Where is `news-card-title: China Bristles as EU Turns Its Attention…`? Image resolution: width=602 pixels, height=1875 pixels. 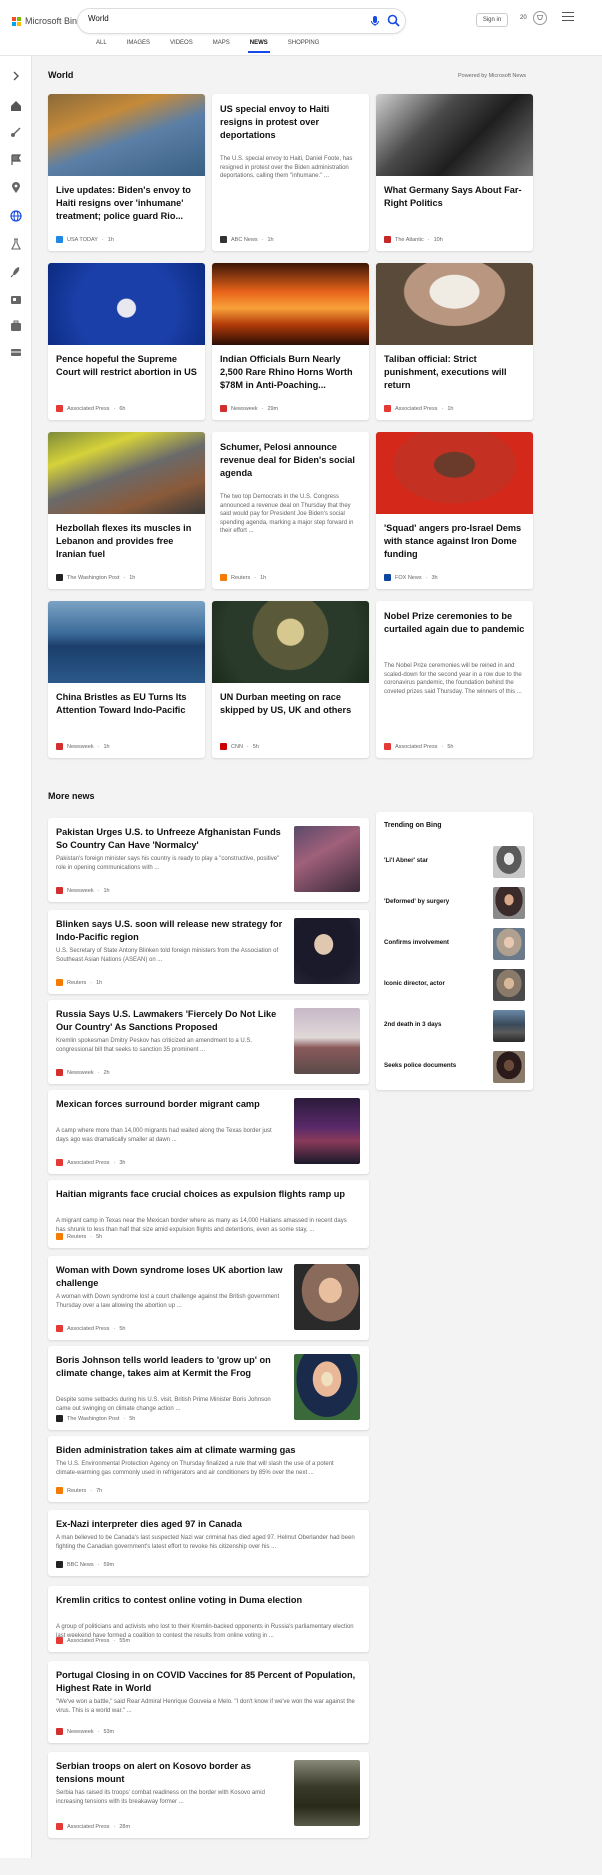
news-card-title: China Bristles as EU Turns Its Attention… is located at coordinates (126, 704).